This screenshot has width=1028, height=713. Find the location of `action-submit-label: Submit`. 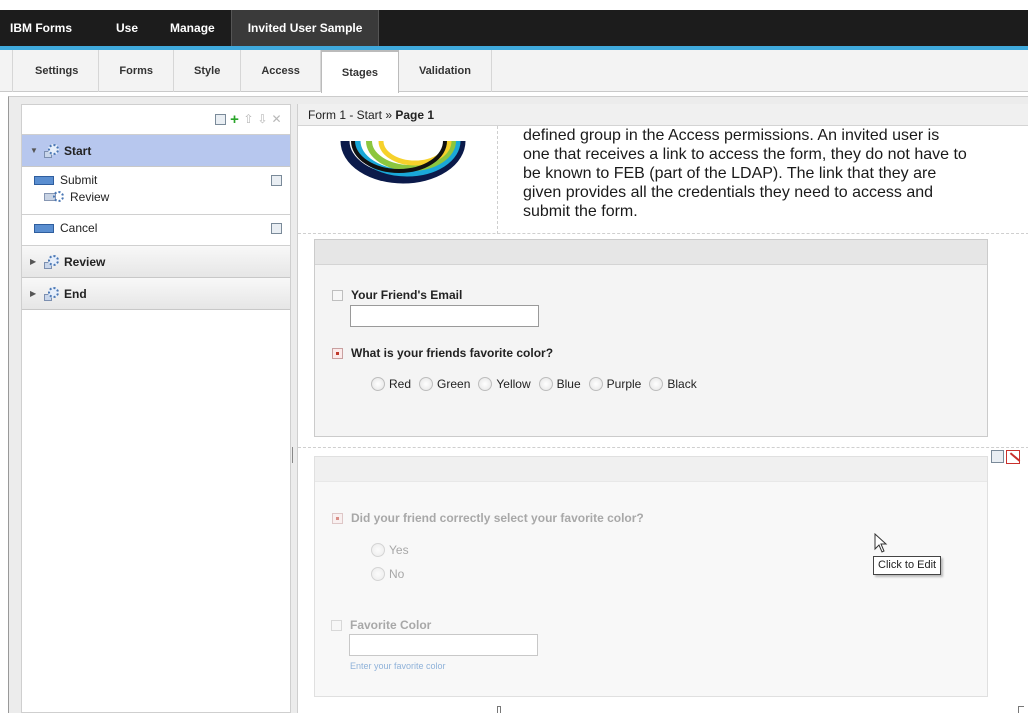

action-submit-label: Submit is located at coordinates (79, 180).